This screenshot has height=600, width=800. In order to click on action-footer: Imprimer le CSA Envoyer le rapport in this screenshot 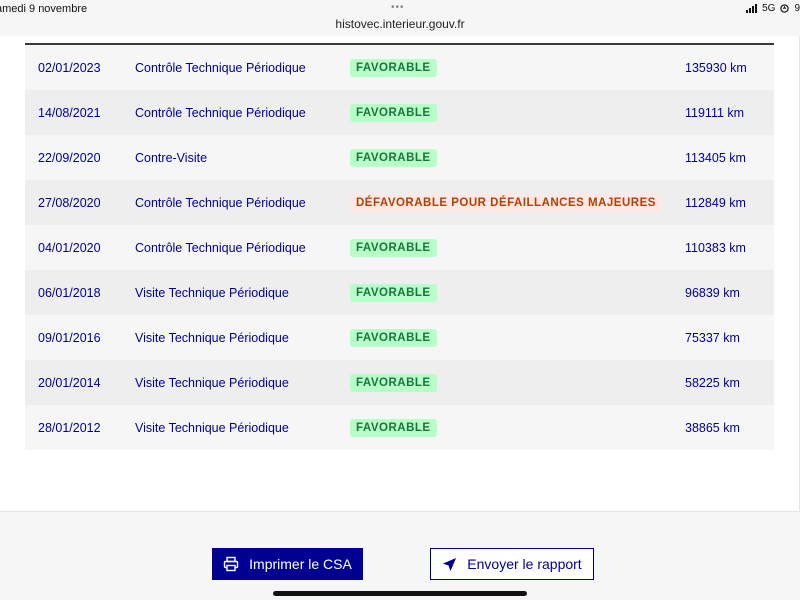, I will do `click(400, 556)`.